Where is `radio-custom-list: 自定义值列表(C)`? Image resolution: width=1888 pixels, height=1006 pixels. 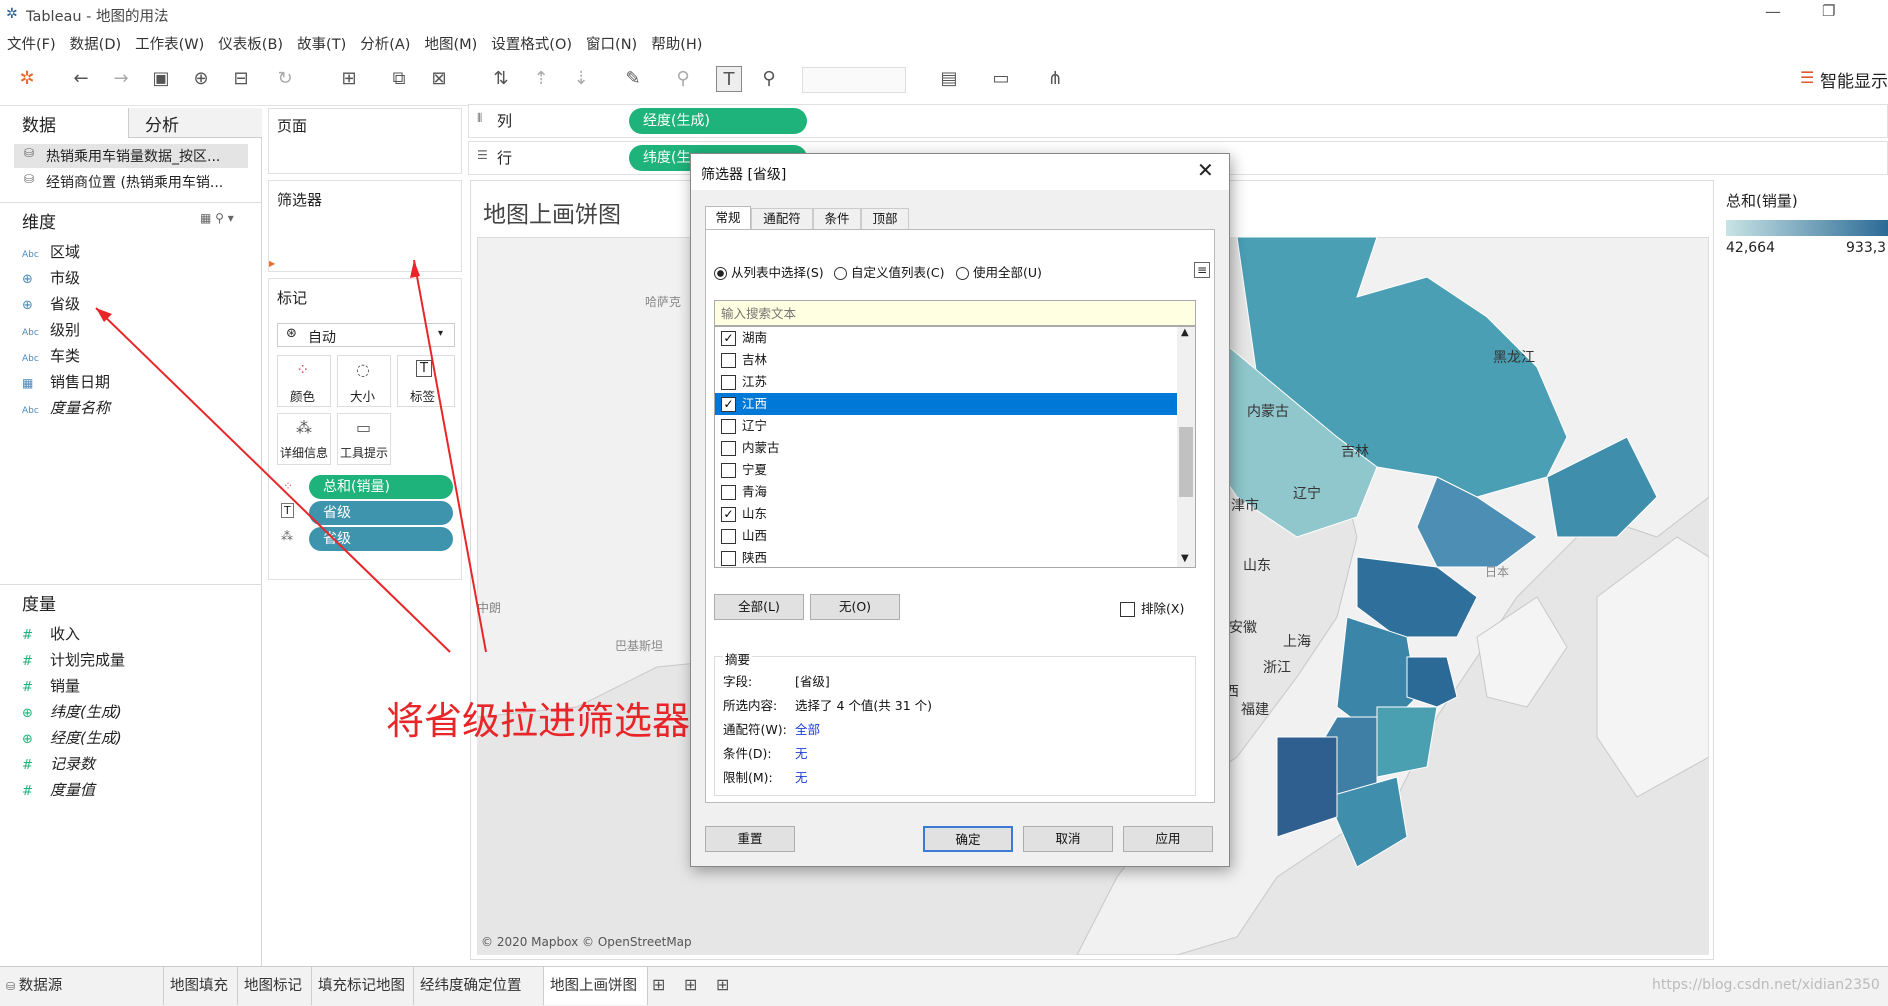 radio-custom-list: 自定义值列表(C) is located at coordinates (889, 271).